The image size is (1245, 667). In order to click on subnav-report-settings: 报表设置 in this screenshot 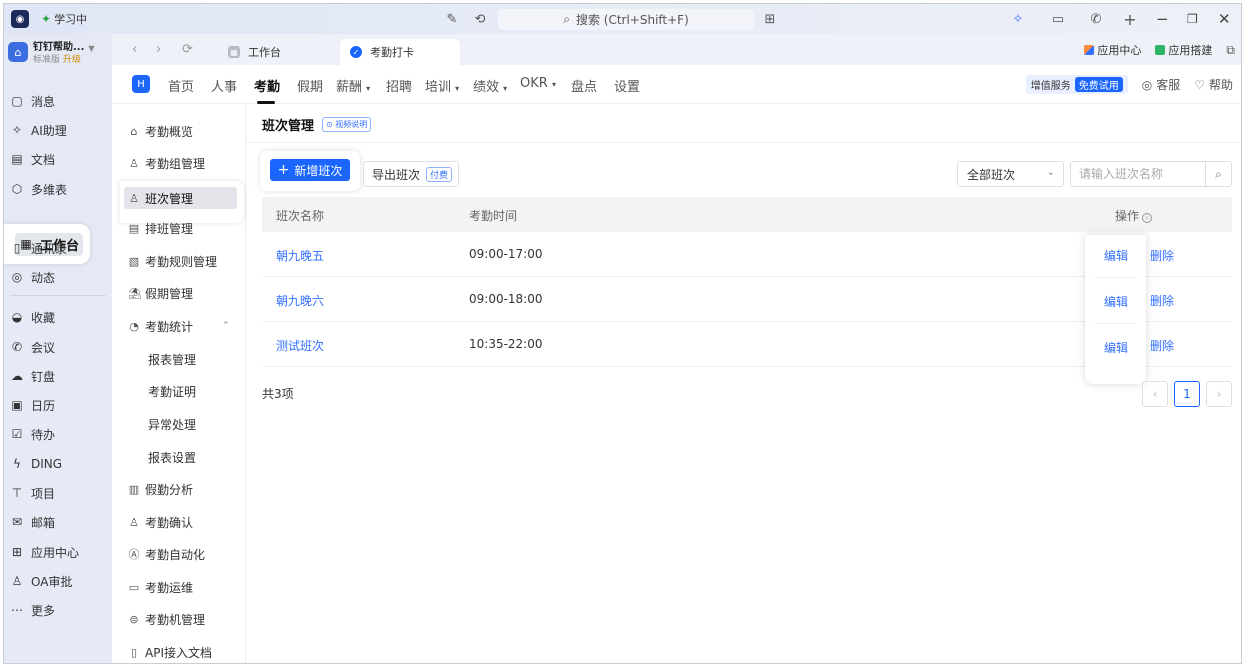, I will do `click(172, 457)`.